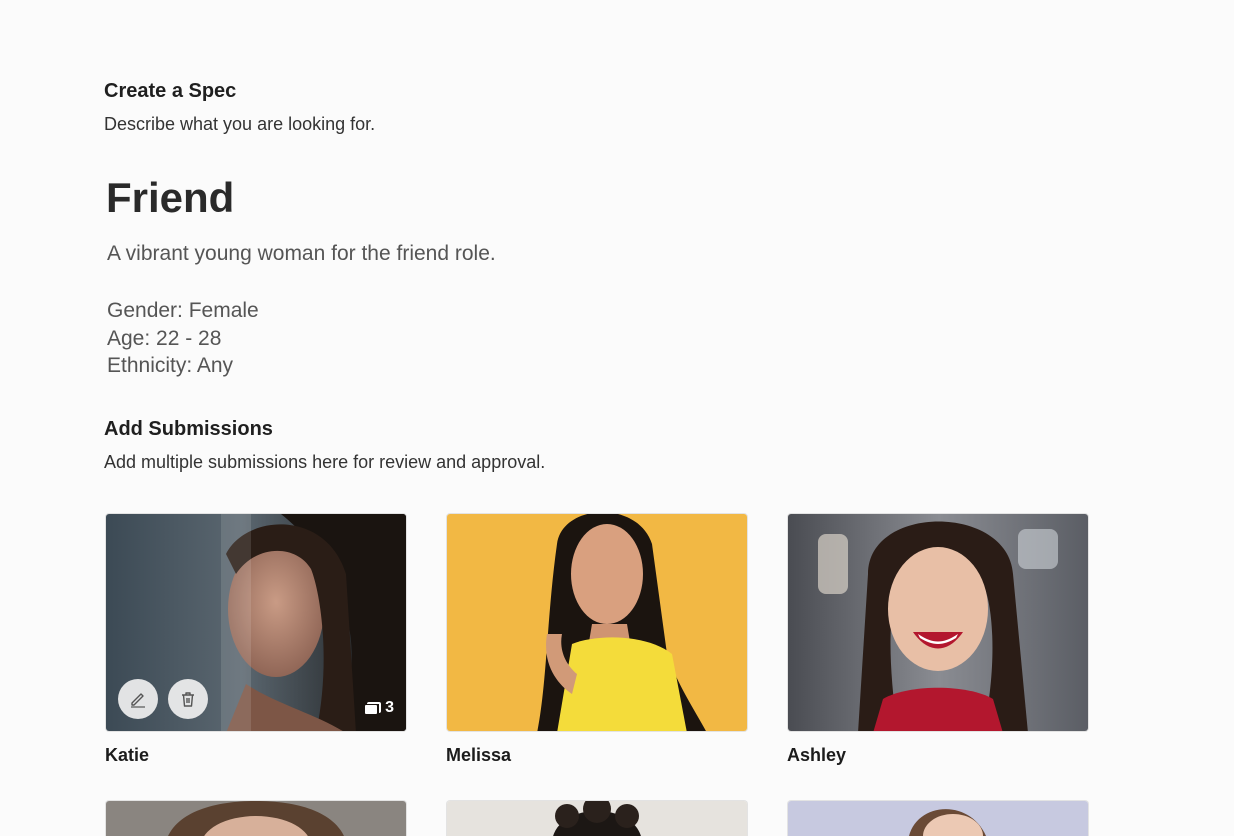 The width and height of the screenshot is (1234, 836). Describe the element at coordinates (170, 91) in the screenshot. I see `create-spec-heading: Create a Spec` at that location.